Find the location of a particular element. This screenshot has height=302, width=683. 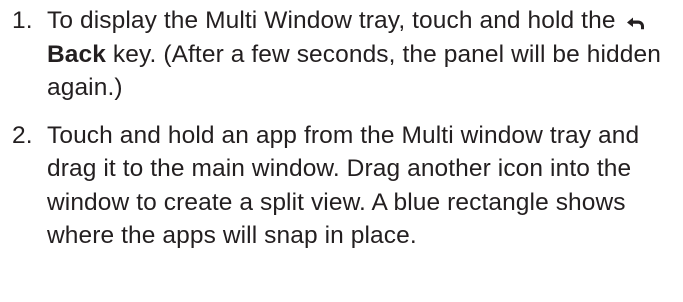

back-key-label: Back is located at coordinates (76, 54).